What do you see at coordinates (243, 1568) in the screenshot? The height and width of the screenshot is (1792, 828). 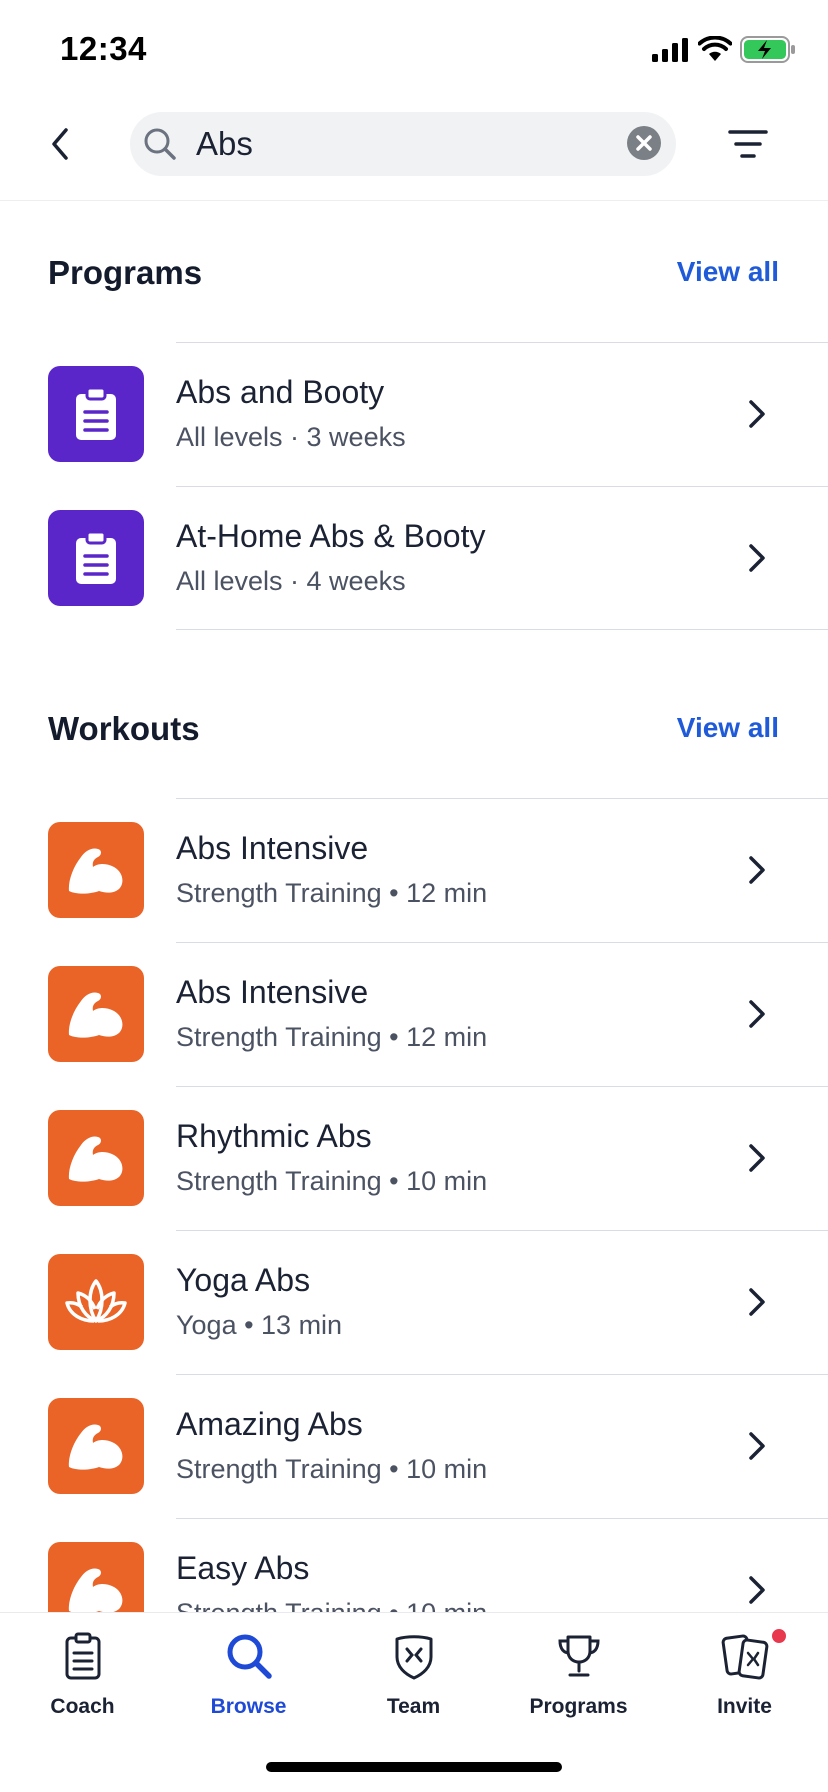 I see `workout-title: Easy Abs` at bounding box center [243, 1568].